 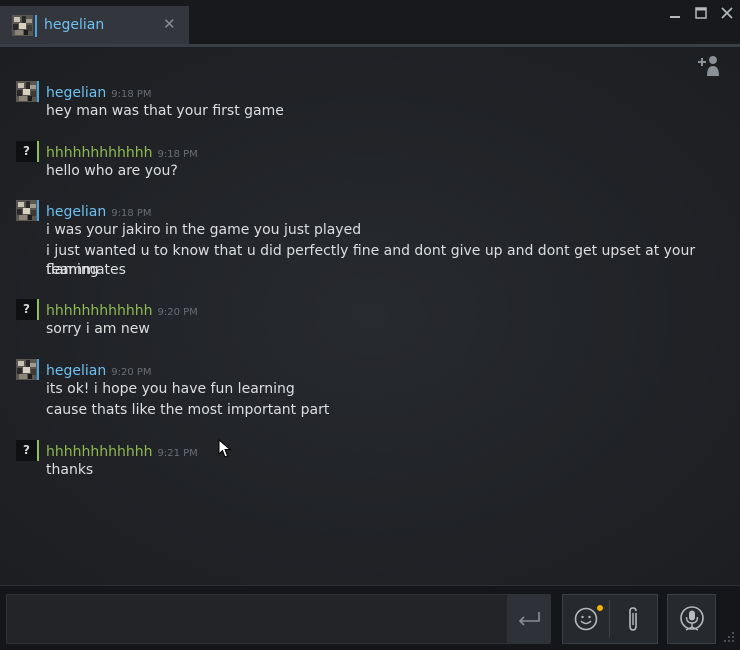 I want to click on minimize-icon, so click(x=675, y=17).